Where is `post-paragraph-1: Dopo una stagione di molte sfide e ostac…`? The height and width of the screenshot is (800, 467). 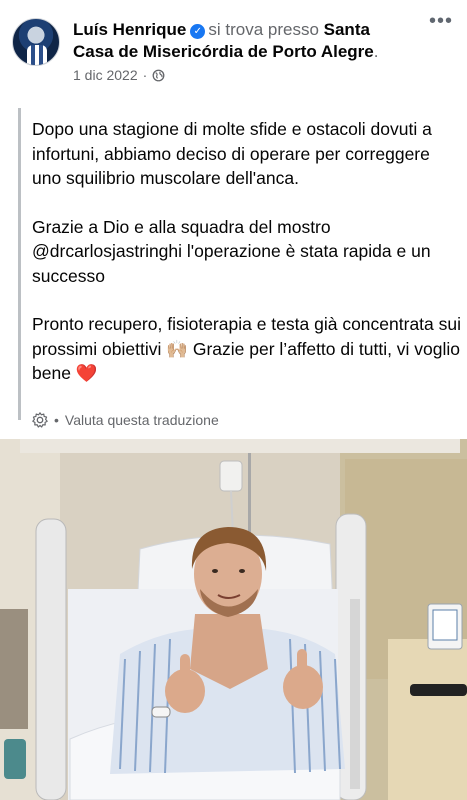
post-paragraph-1: Dopo una stagione di molte sfide e ostac… is located at coordinates (232, 153).